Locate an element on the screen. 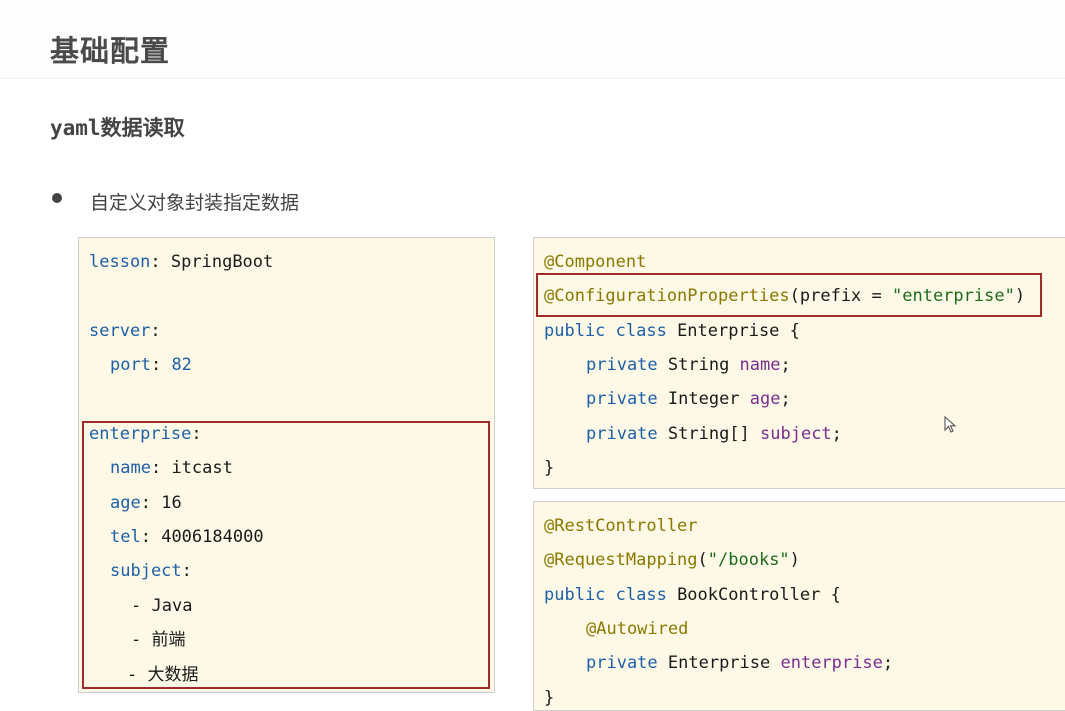 This screenshot has height=711, width=1065. yaml-line: name: itcast is located at coordinates (171, 468).